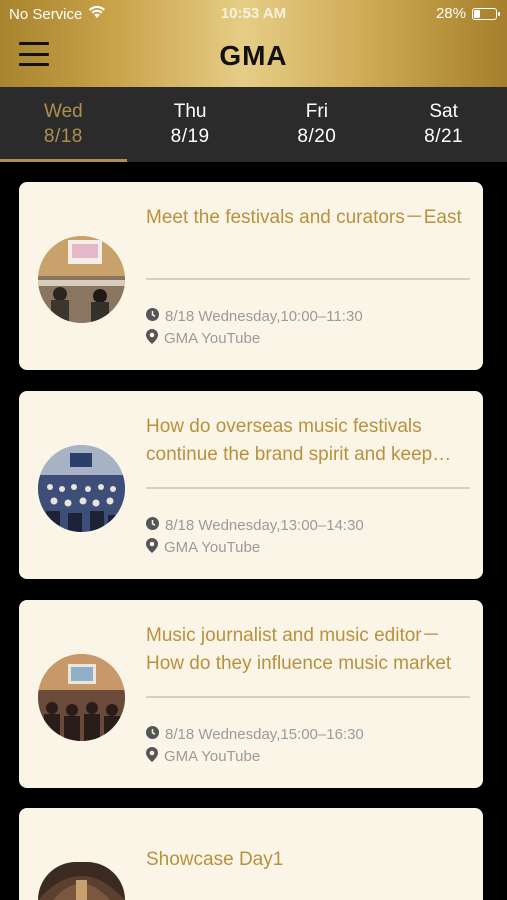  I want to click on tab-date-label: 8/18, so click(63, 136).